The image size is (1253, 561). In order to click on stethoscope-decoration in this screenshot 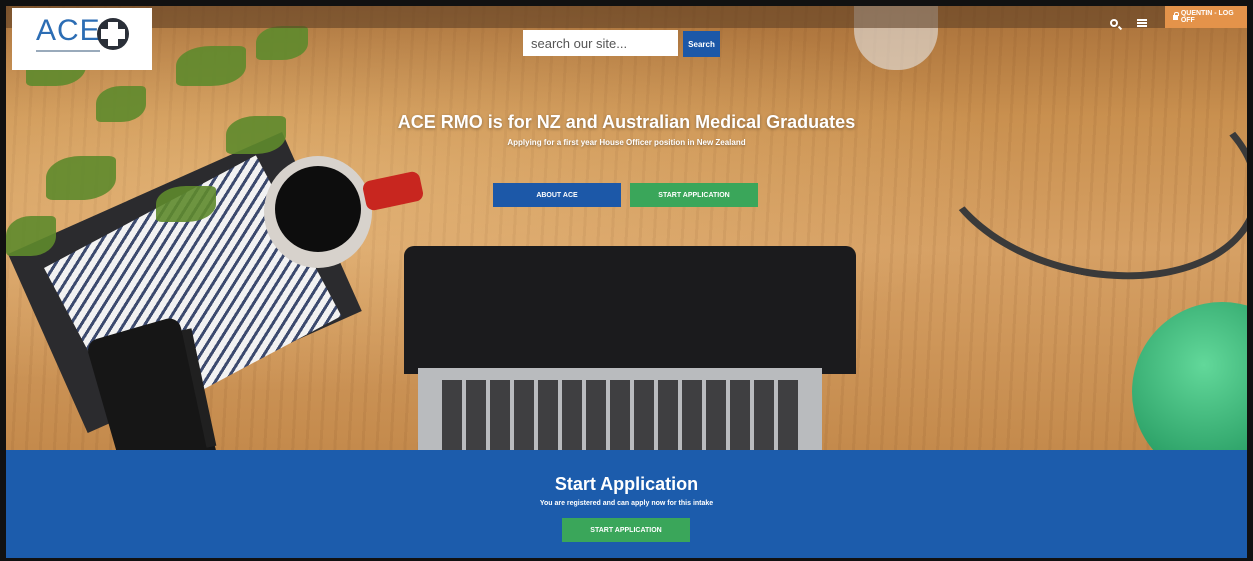, I will do `click(1080, 171)`.